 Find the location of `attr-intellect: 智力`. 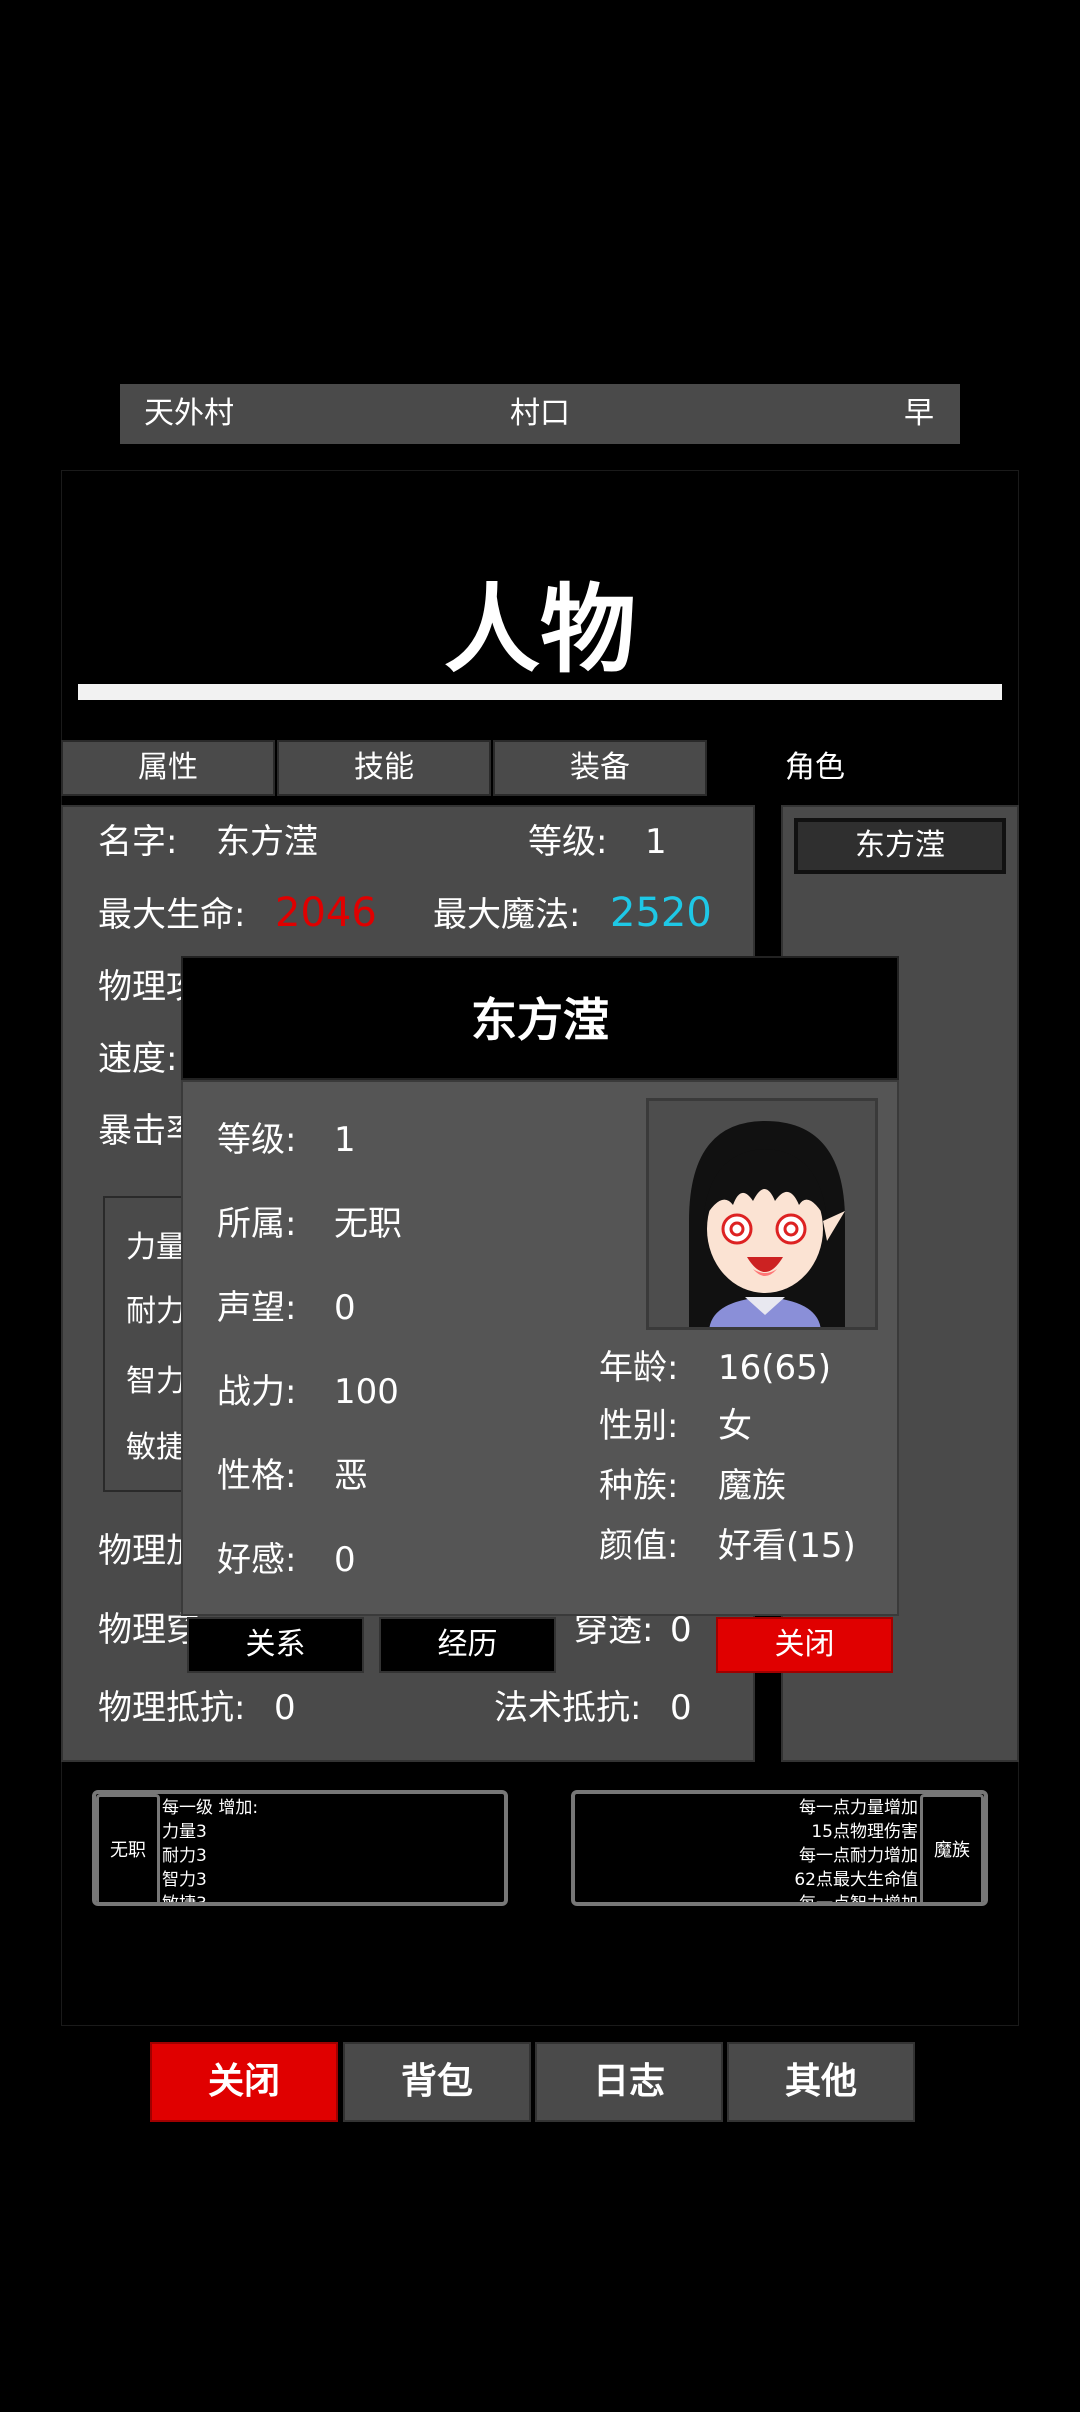

attr-intellect: 智力 is located at coordinates (156, 1381).